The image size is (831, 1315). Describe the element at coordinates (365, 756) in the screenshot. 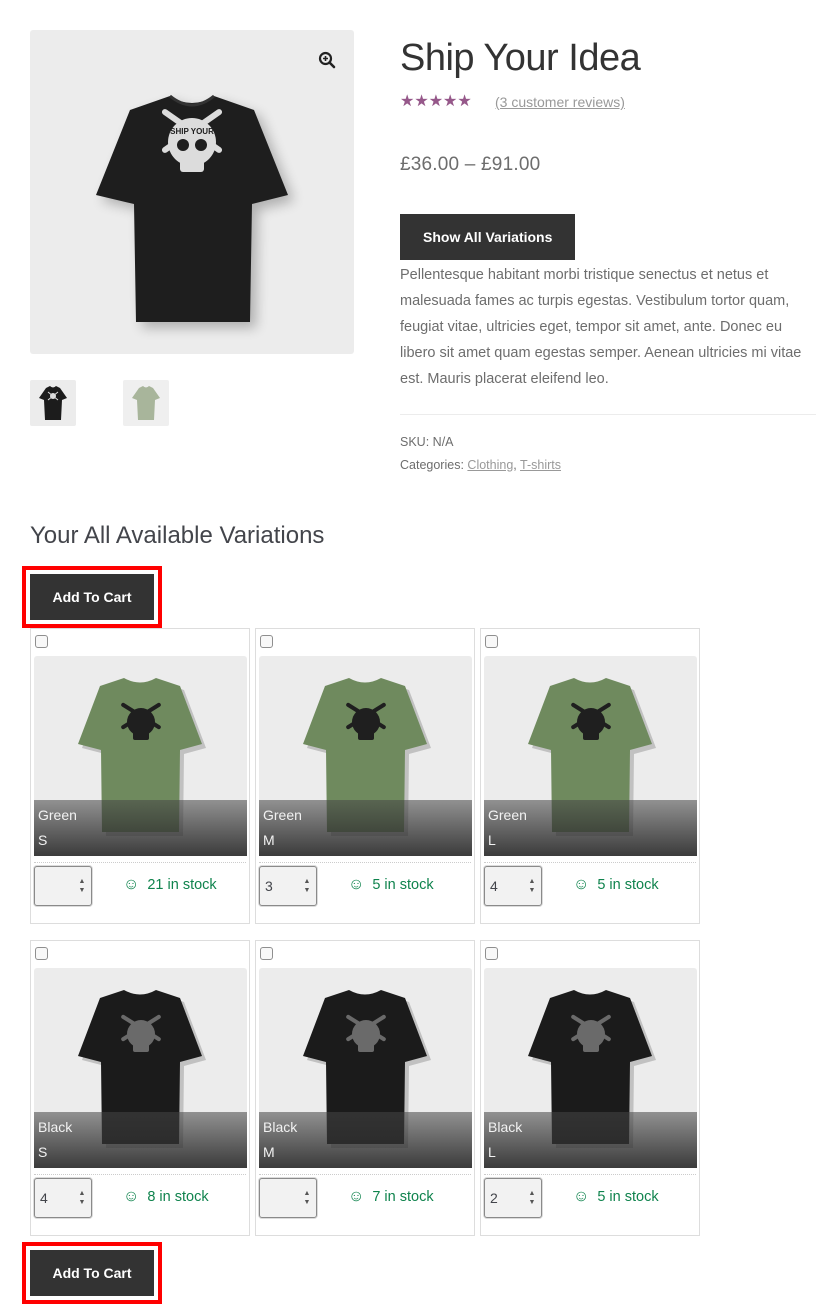

I see `variation-image: Green M` at that location.